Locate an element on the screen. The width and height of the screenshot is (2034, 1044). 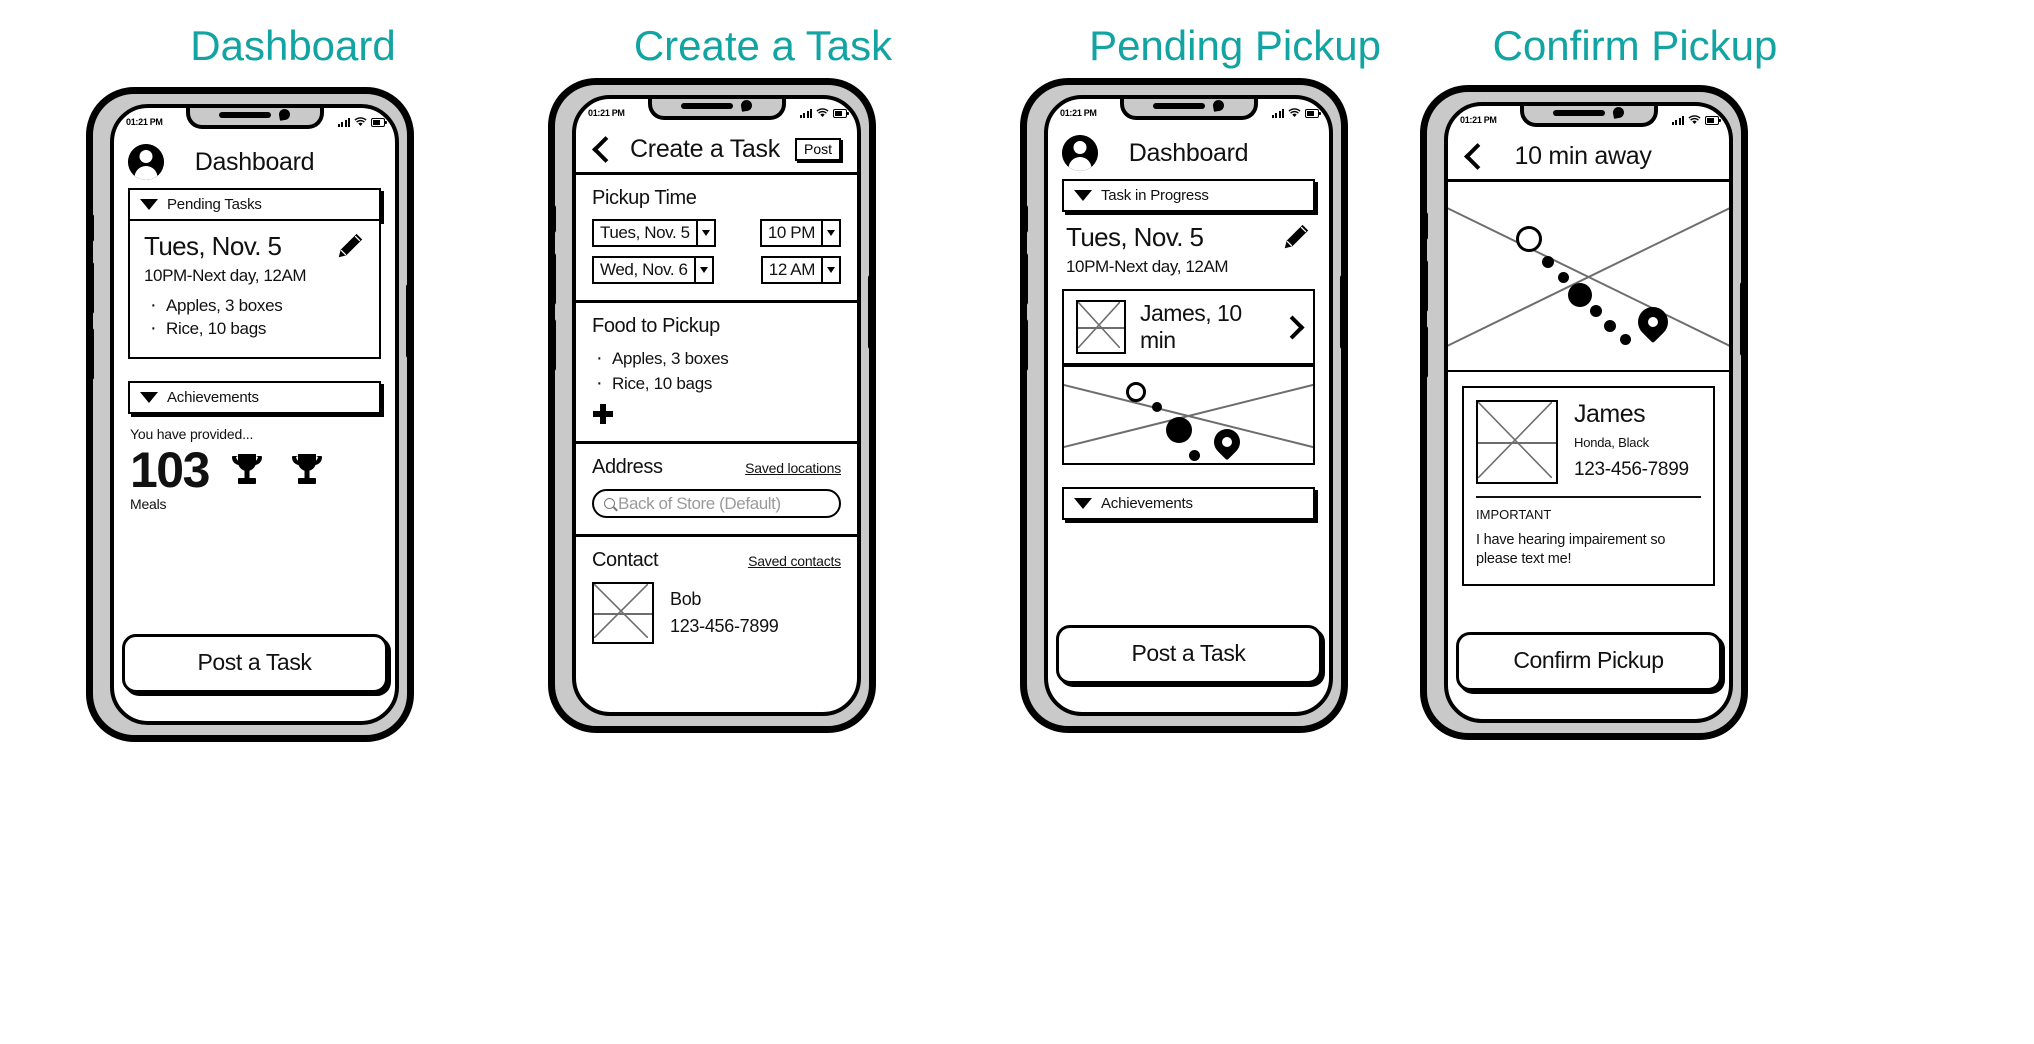
address-search-input: Back of Store (Default) is located at coordinates (716, 504).